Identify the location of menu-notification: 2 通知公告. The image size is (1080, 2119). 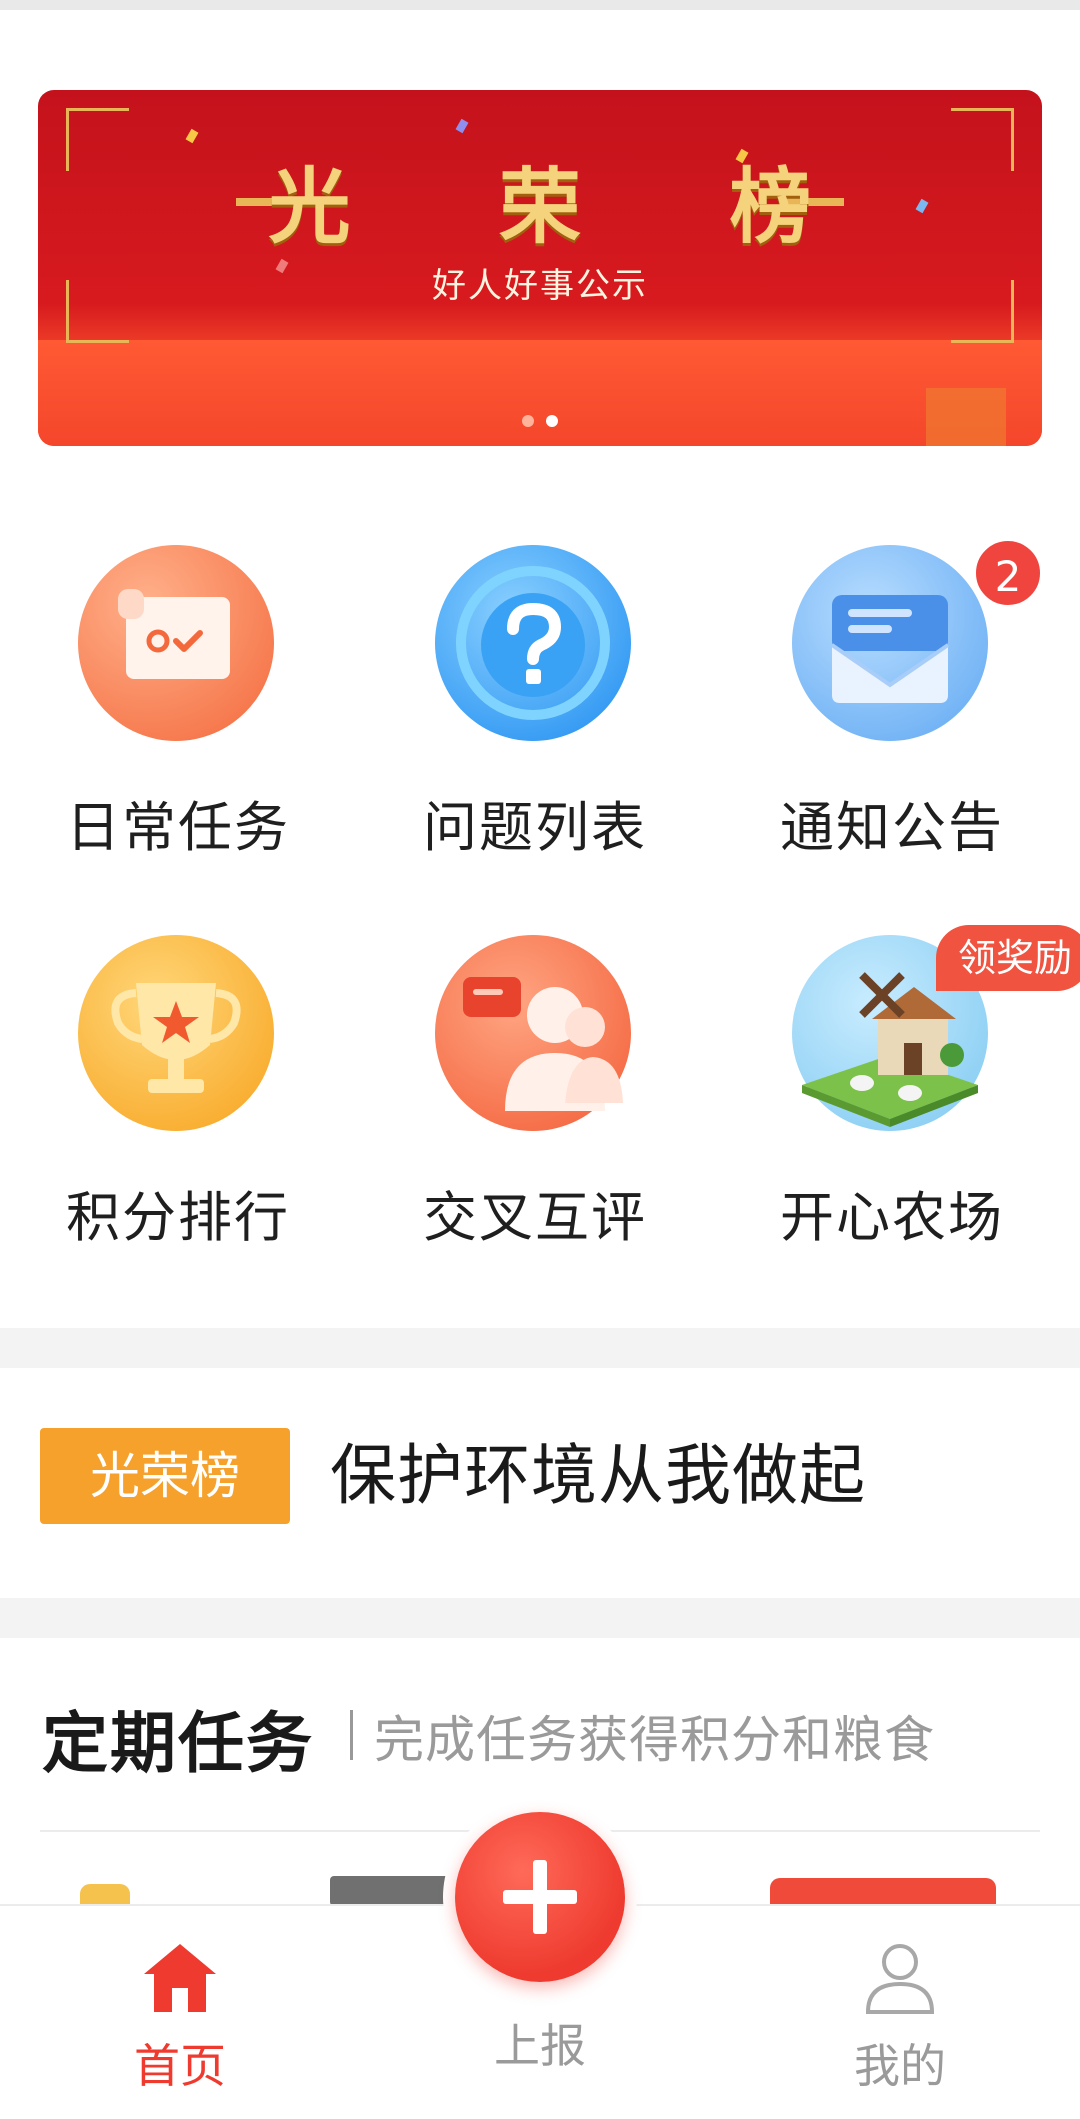
(893, 698).